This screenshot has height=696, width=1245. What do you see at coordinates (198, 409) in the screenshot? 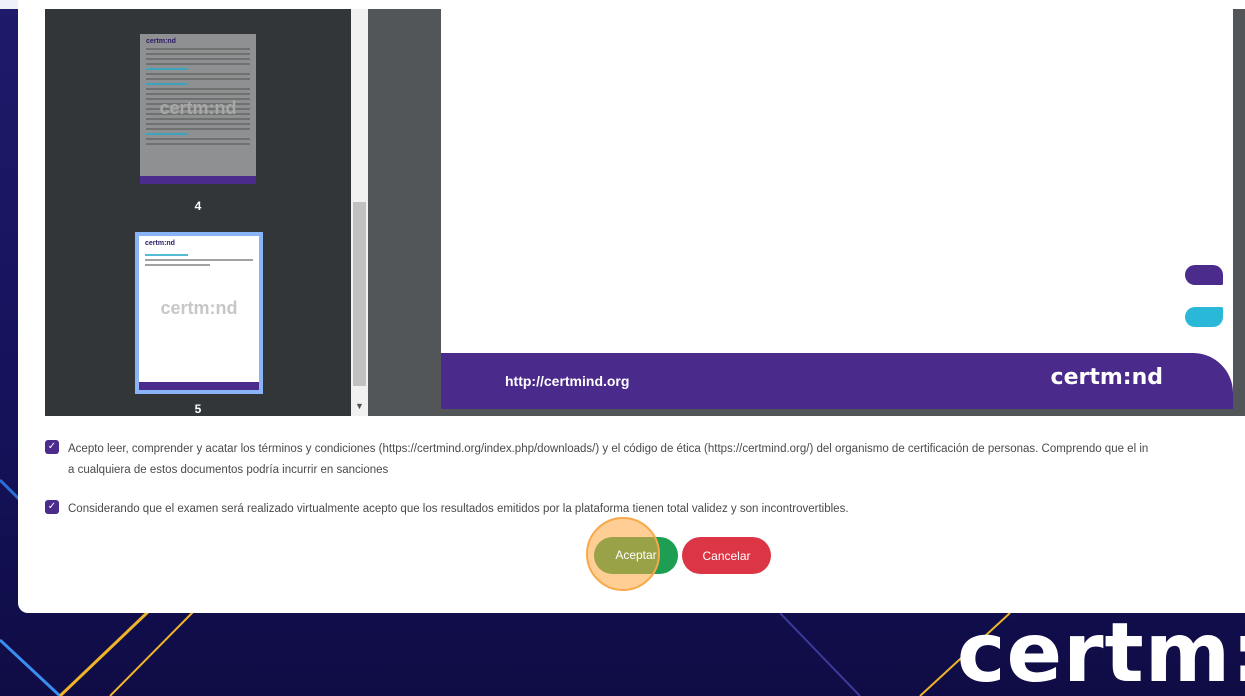
I see `thumbnail-page-number: 5` at bounding box center [198, 409].